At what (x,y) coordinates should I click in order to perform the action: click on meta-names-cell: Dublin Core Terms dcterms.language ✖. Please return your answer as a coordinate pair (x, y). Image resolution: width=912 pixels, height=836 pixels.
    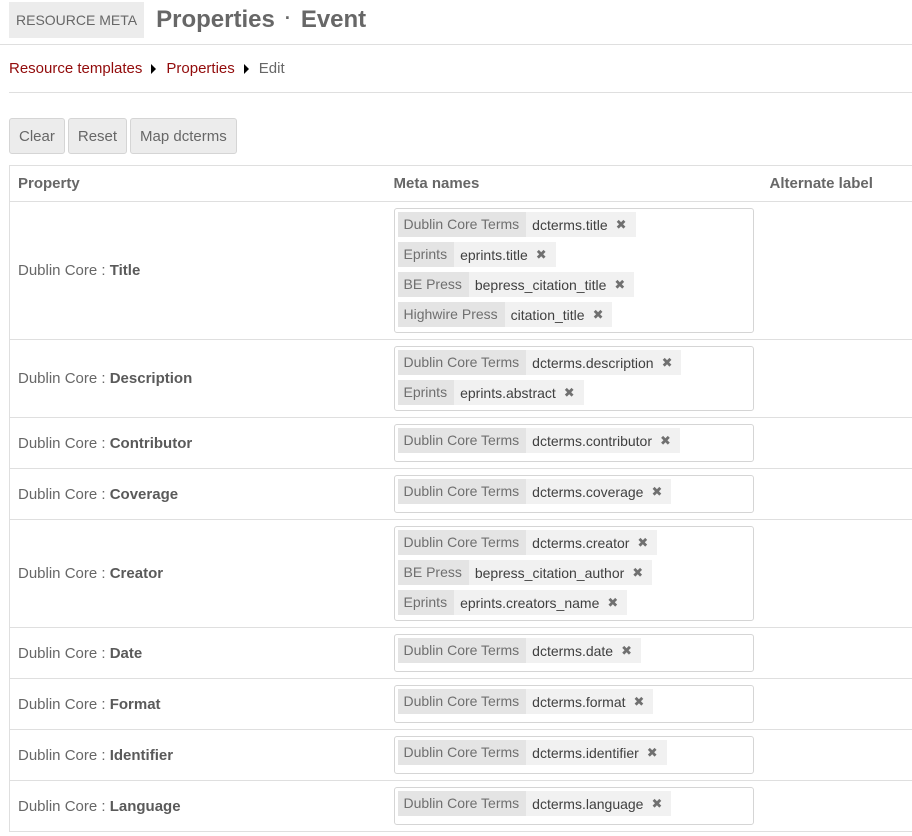
    Looking at the image, I should click on (573, 806).